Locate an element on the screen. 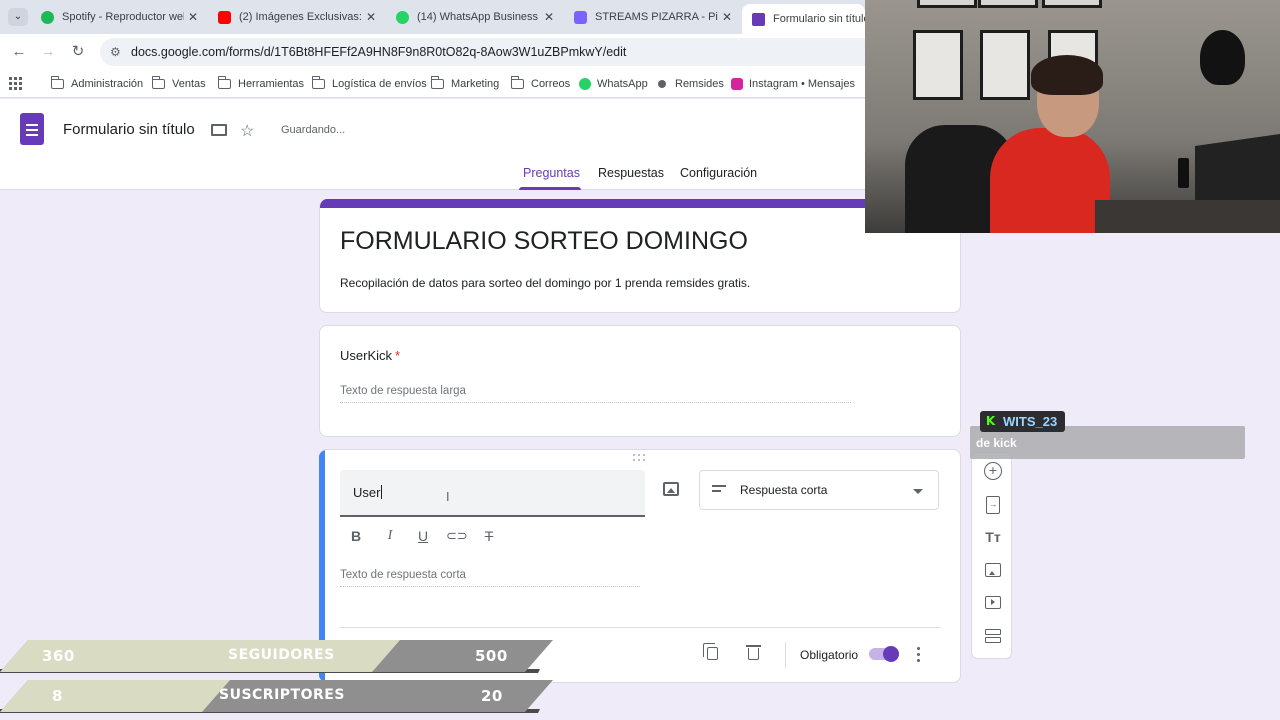  goal-target: 20 is located at coordinates (492, 696).